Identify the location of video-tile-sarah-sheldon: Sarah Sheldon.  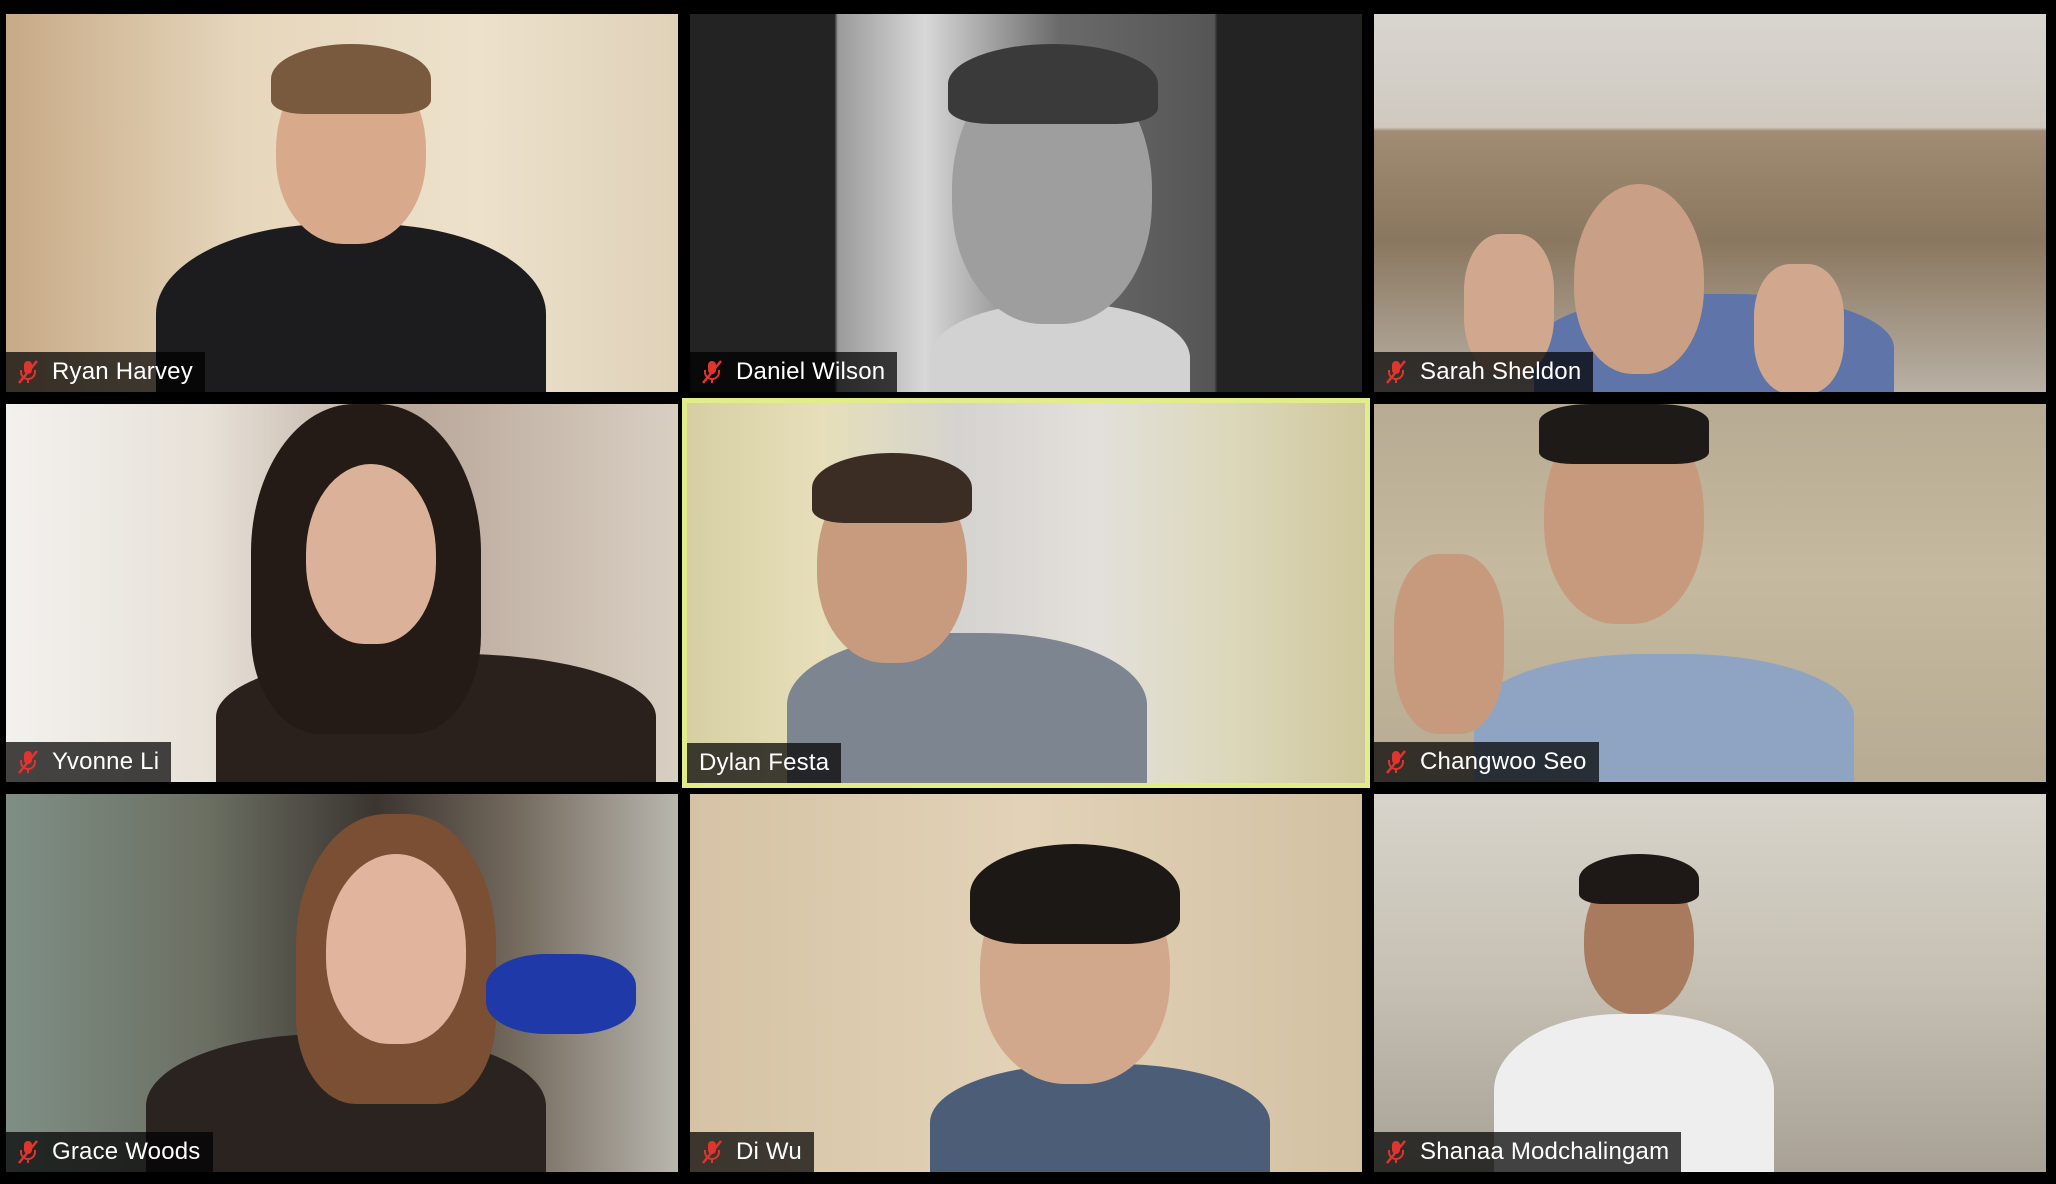
(1710, 203).